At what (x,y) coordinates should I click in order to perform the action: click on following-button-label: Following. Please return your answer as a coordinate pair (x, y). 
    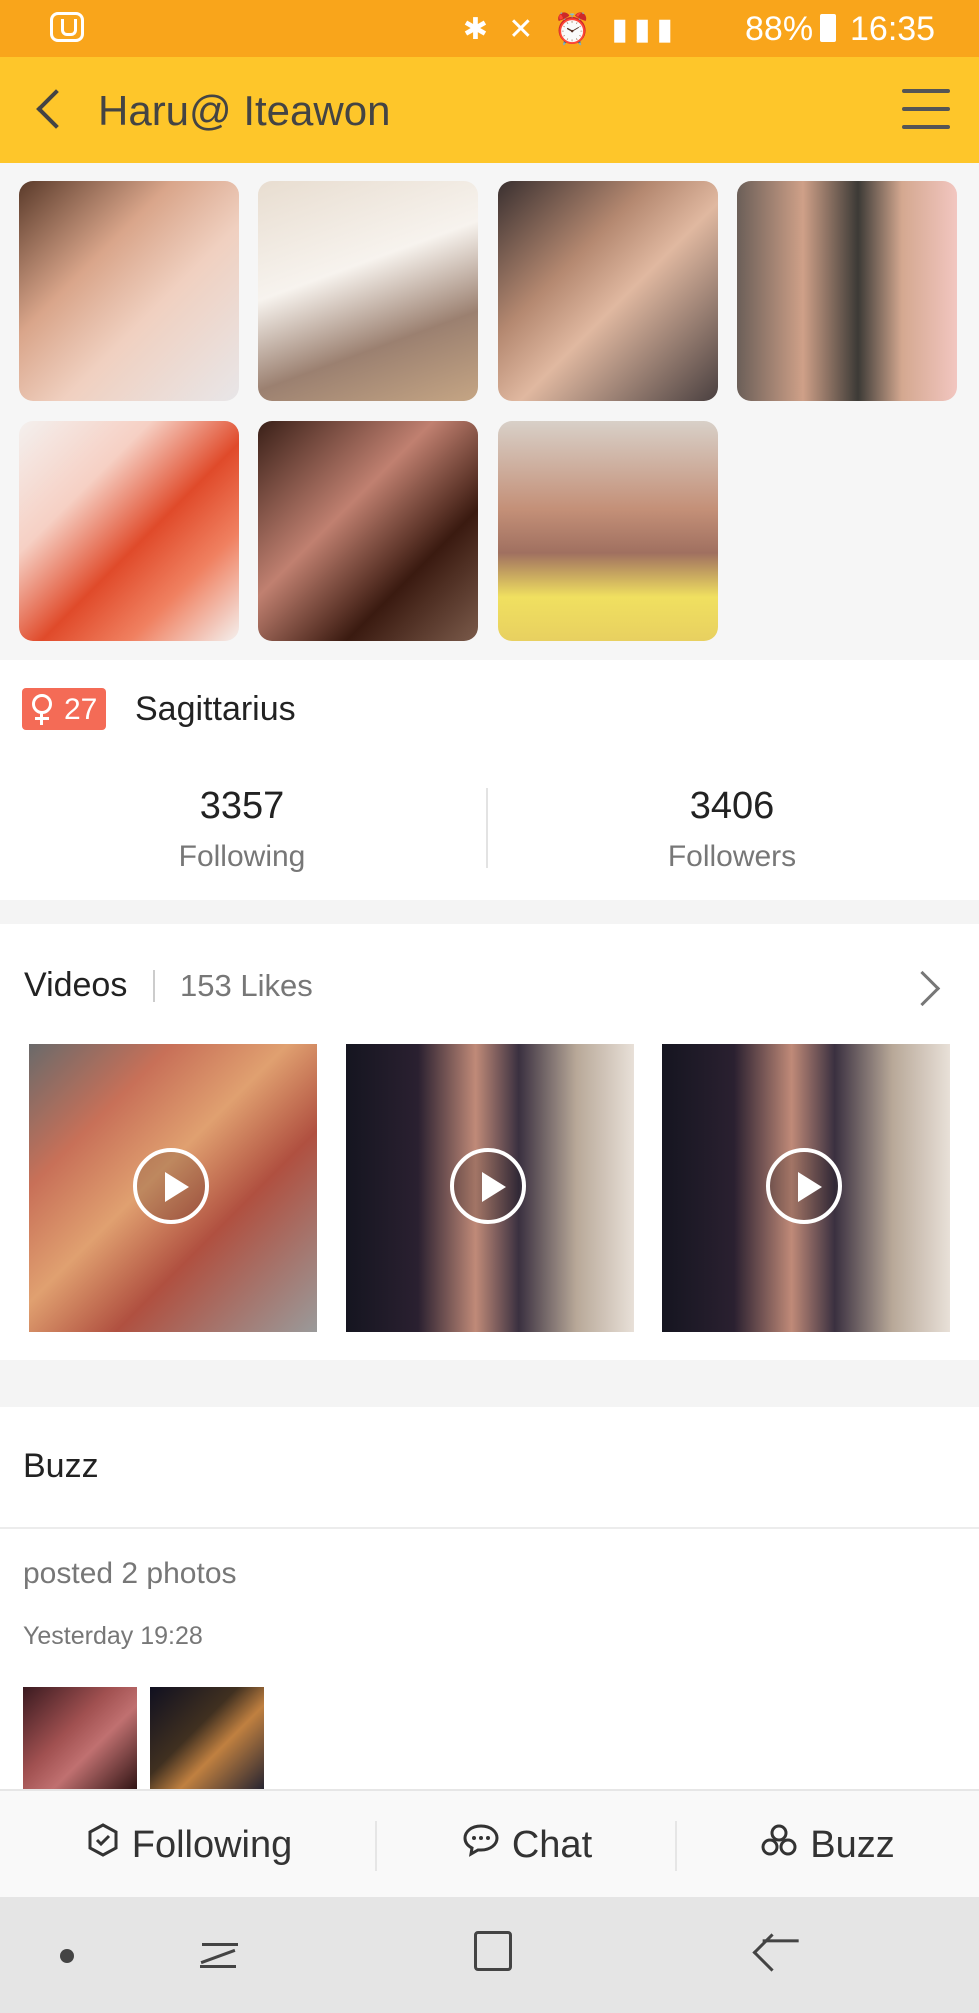
    Looking at the image, I should click on (212, 1844).